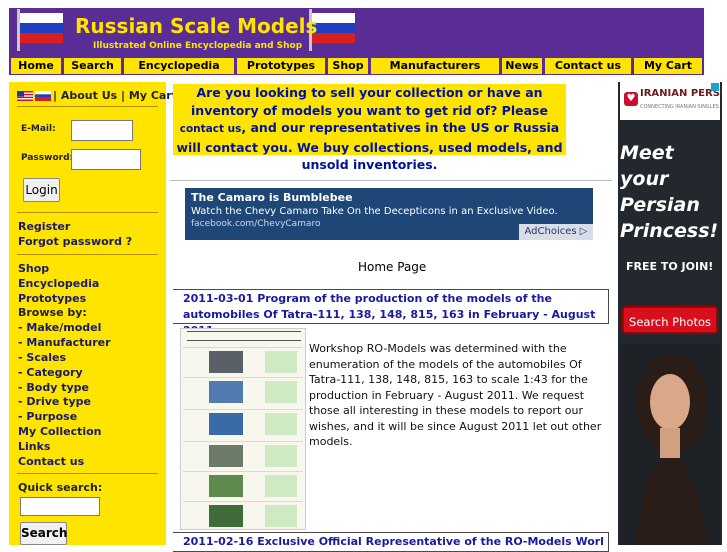 This screenshot has width=727, height=552. I want to click on menu-make-model: - Make/model, so click(59, 327).